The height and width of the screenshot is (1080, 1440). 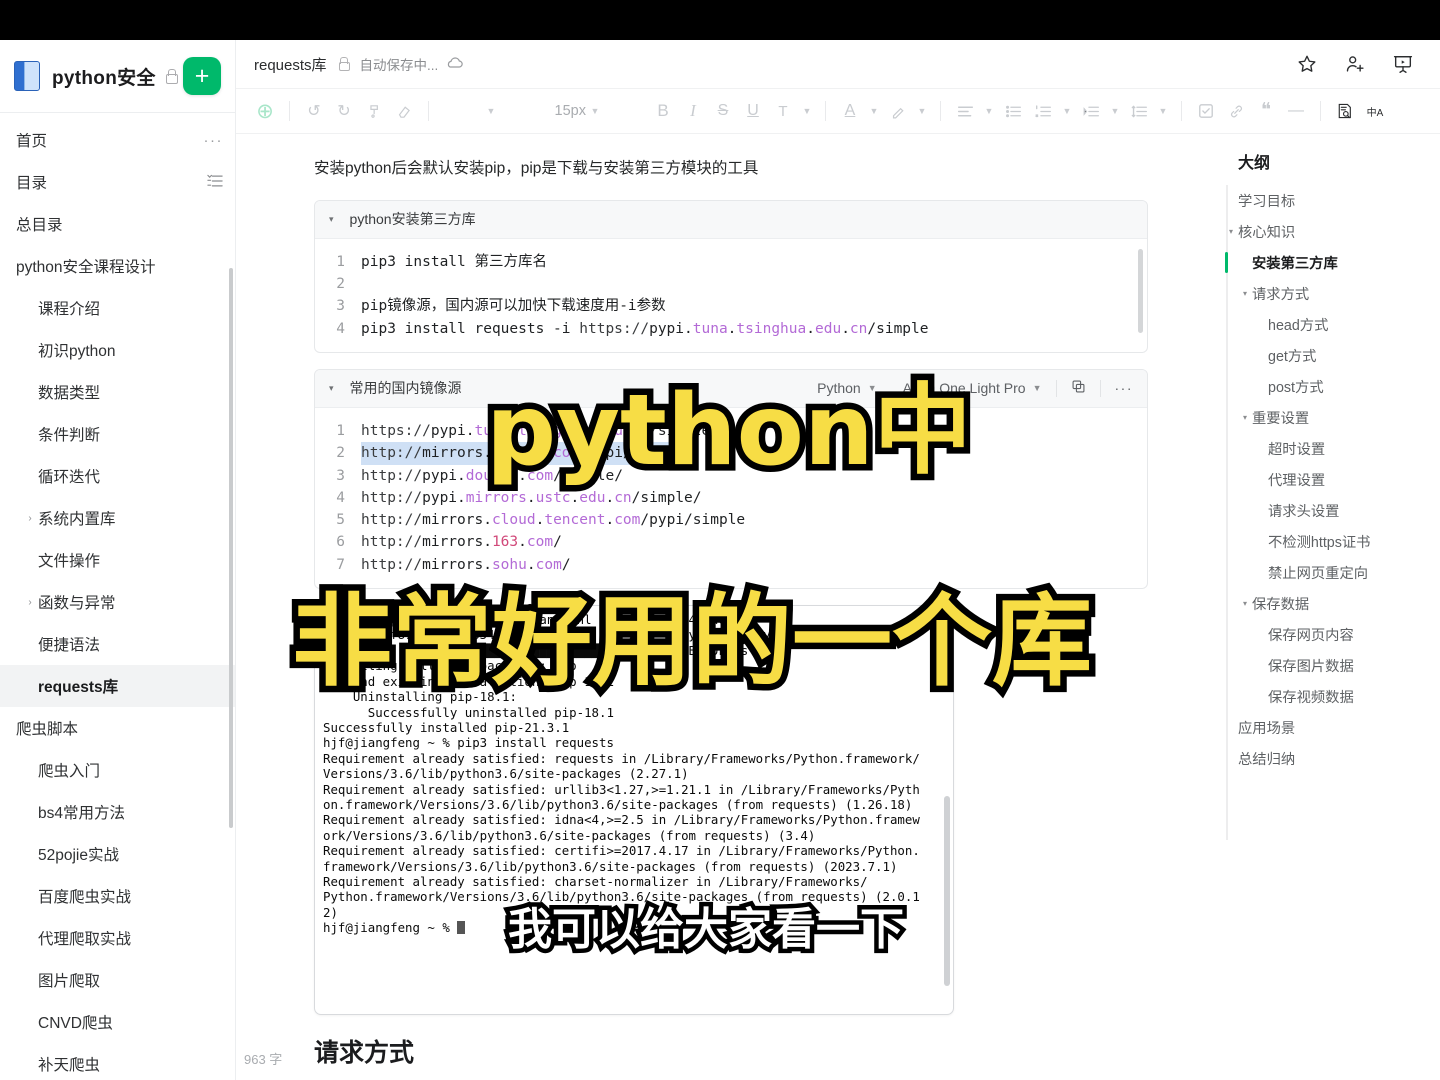 What do you see at coordinates (491, 111) in the screenshot?
I see `paragraph-style-dropdown: ▼` at bounding box center [491, 111].